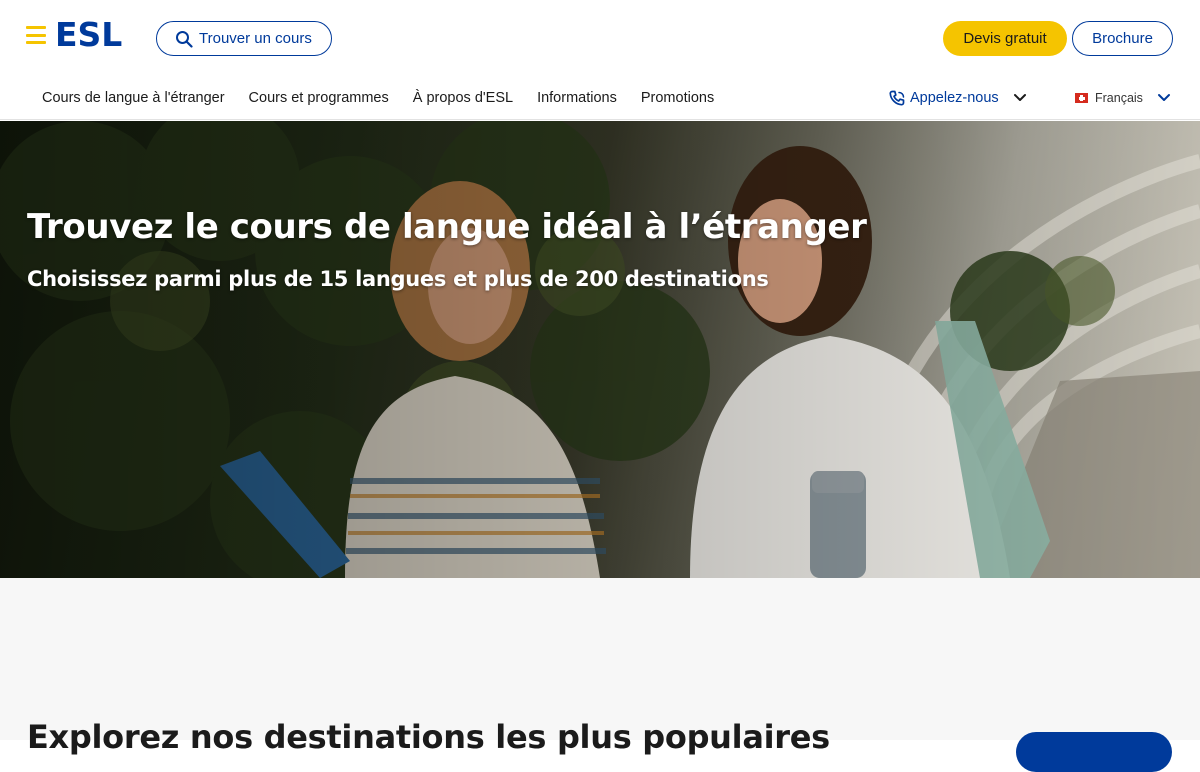 This screenshot has height=772, width=1200. I want to click on find-course-button: Trouver un cours, so click(244, 38).